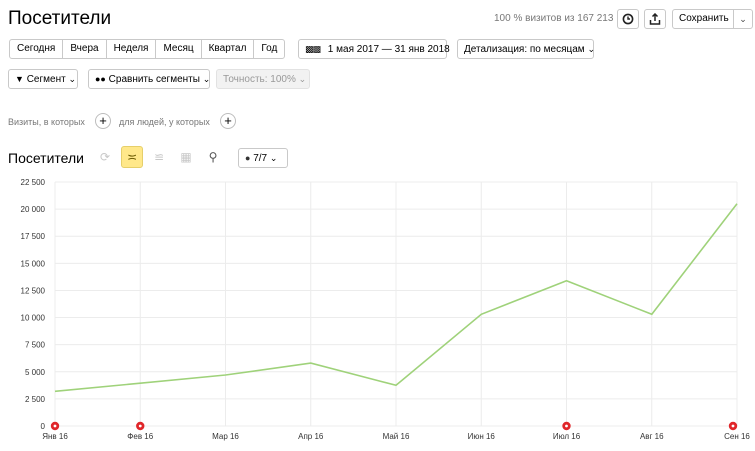 This screenshot has width=755, height=451. What do you see at coordinates (33, 182) in the screenshot?
I see `y-tick-label: 22 500` at bounding box center [33, 182].